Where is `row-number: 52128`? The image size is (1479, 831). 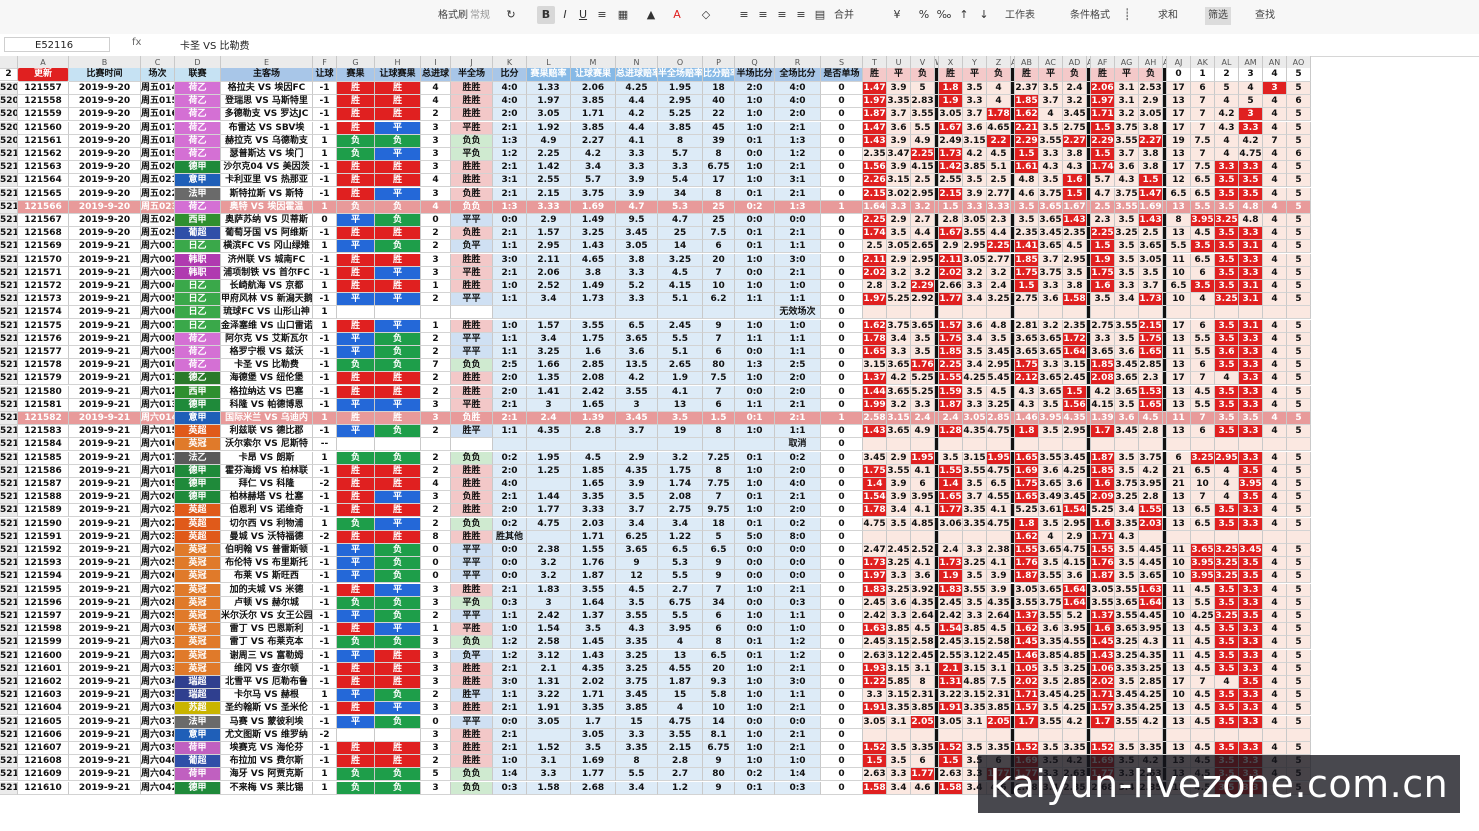
row-number: 52128 is located at coordinates (9, 524).